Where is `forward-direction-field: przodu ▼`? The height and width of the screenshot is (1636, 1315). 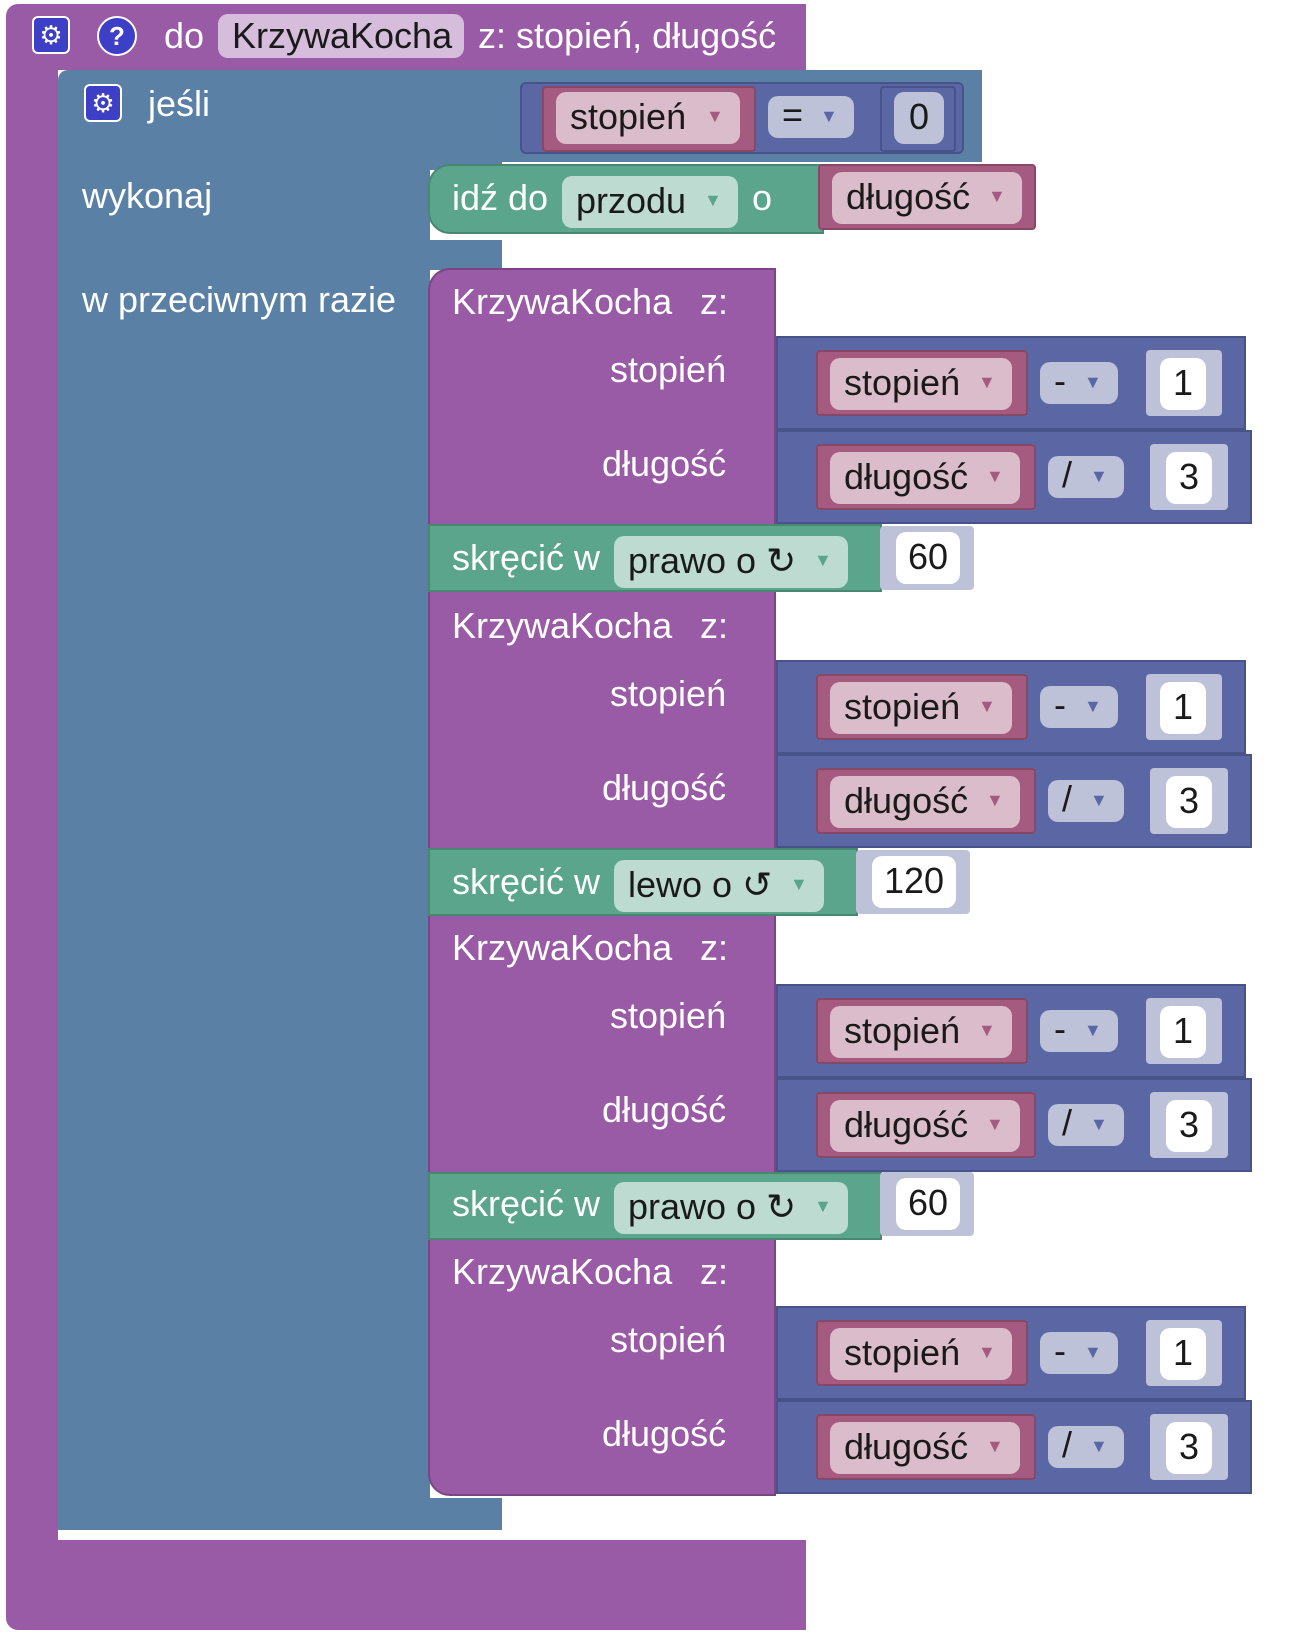 forward-direction-field: przodu ▼ is located at coordinates (650, 202).